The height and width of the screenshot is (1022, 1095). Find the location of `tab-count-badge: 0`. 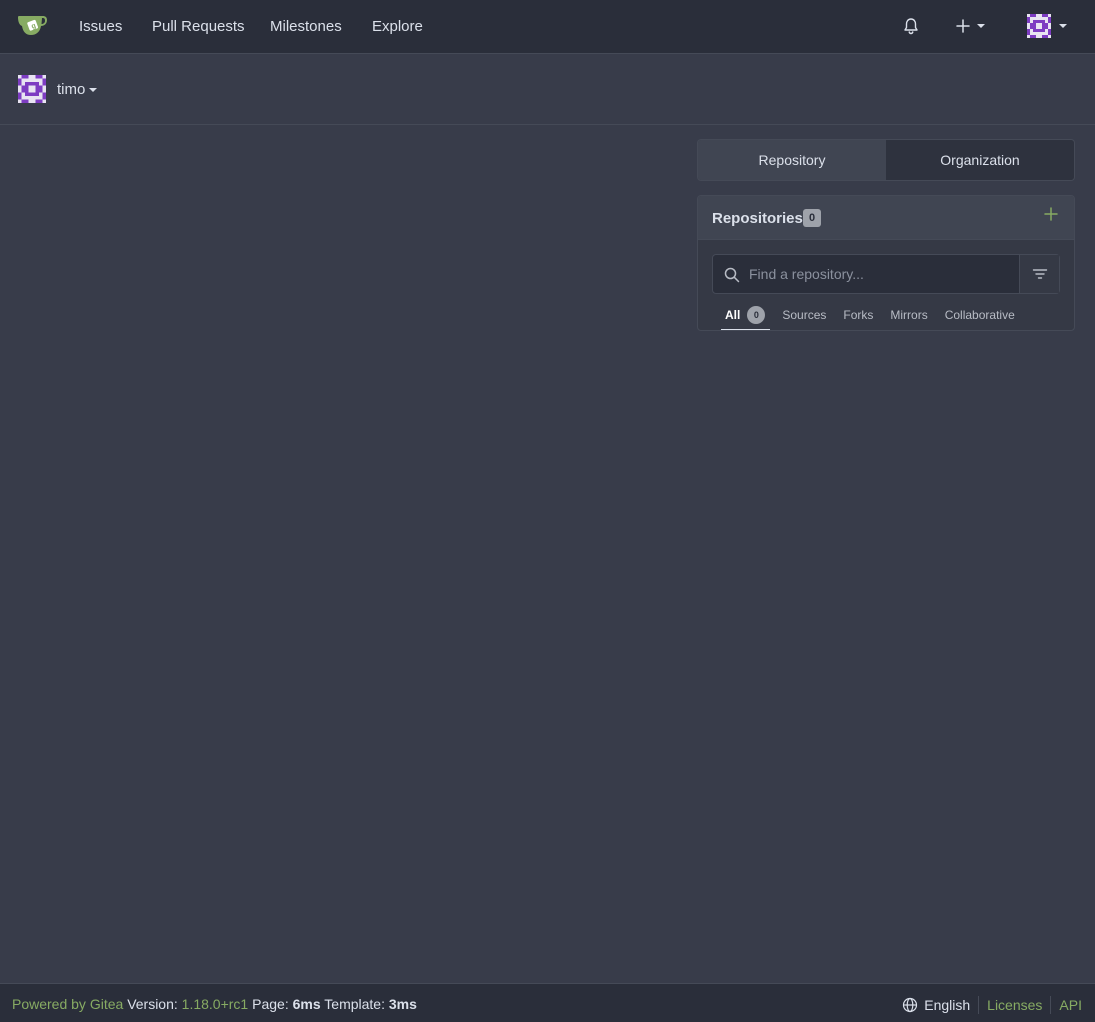

tab-count-badge: 0 is located at coordinates (756, 314).